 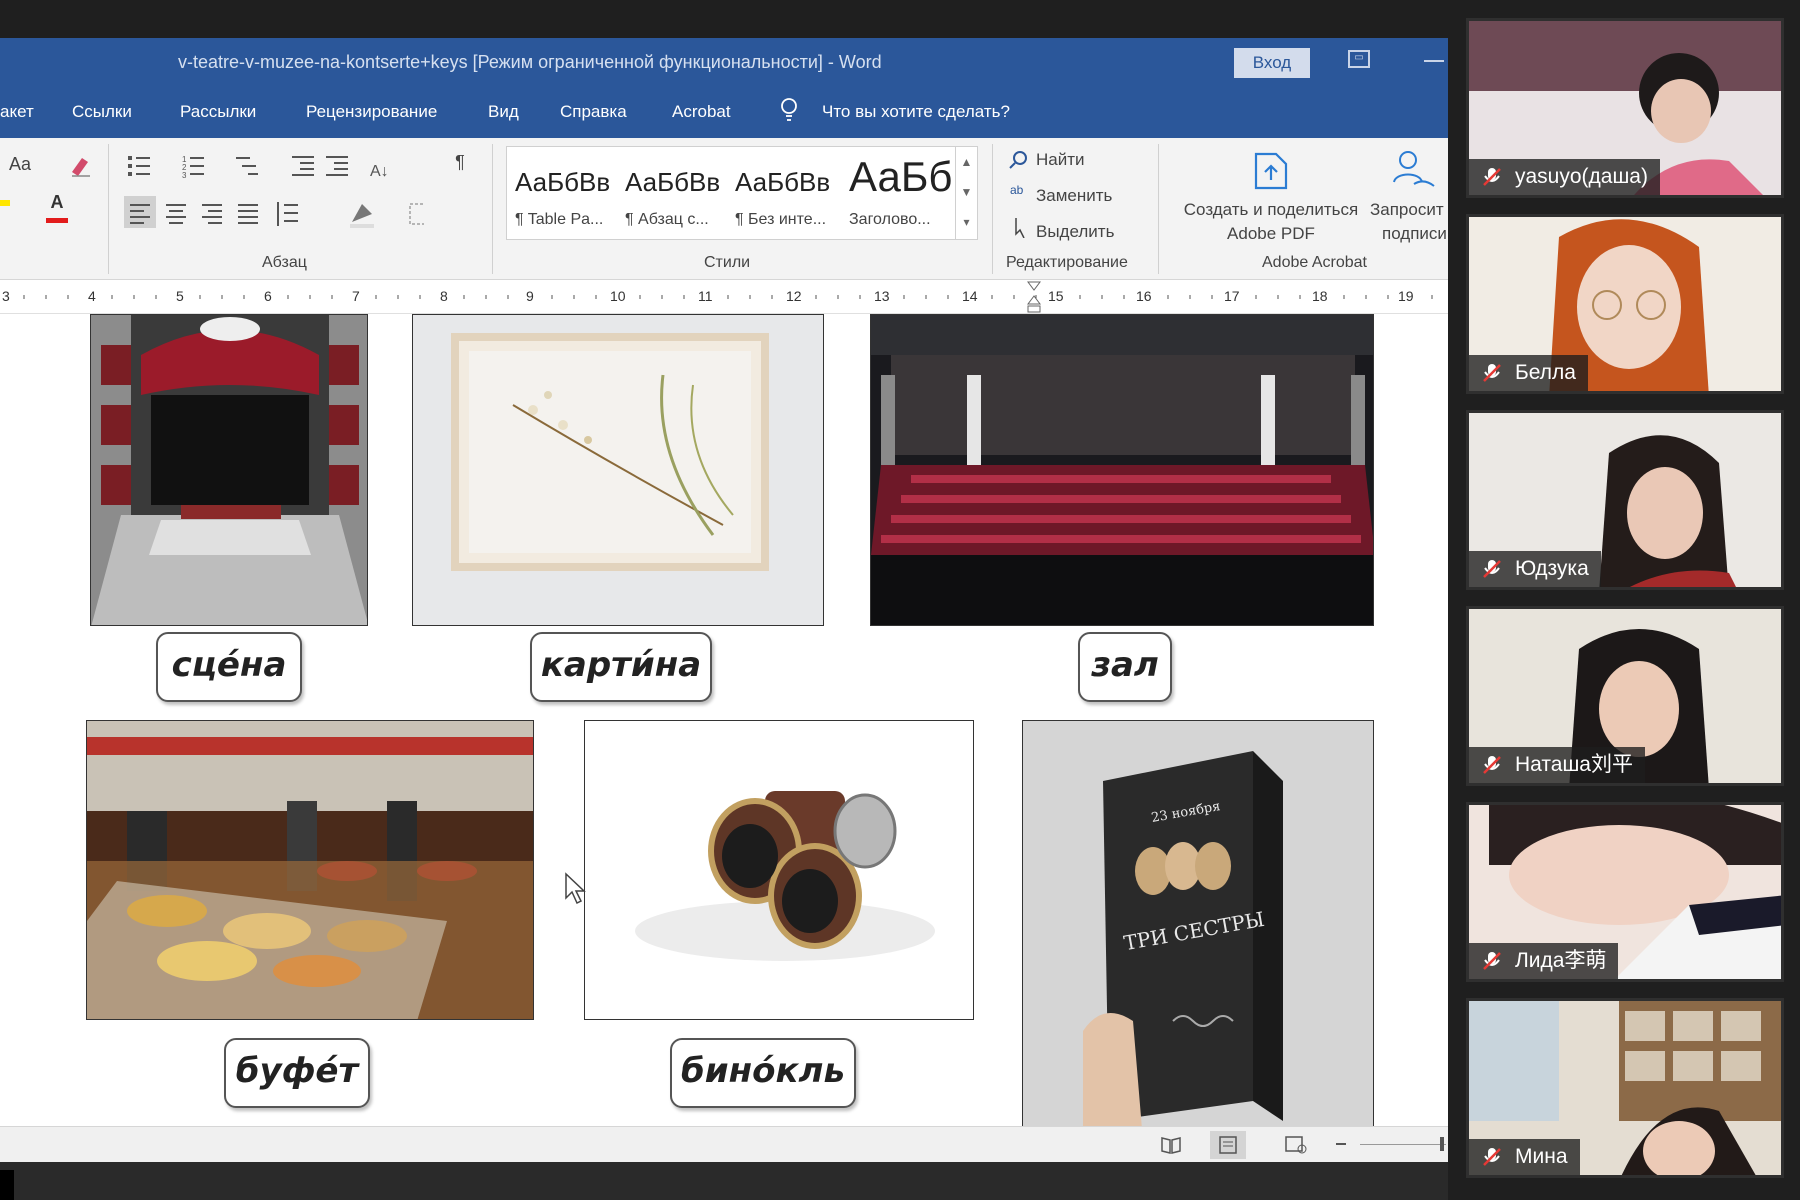 I want to click on select-button: Выделить, so click(x=1075, y=232).